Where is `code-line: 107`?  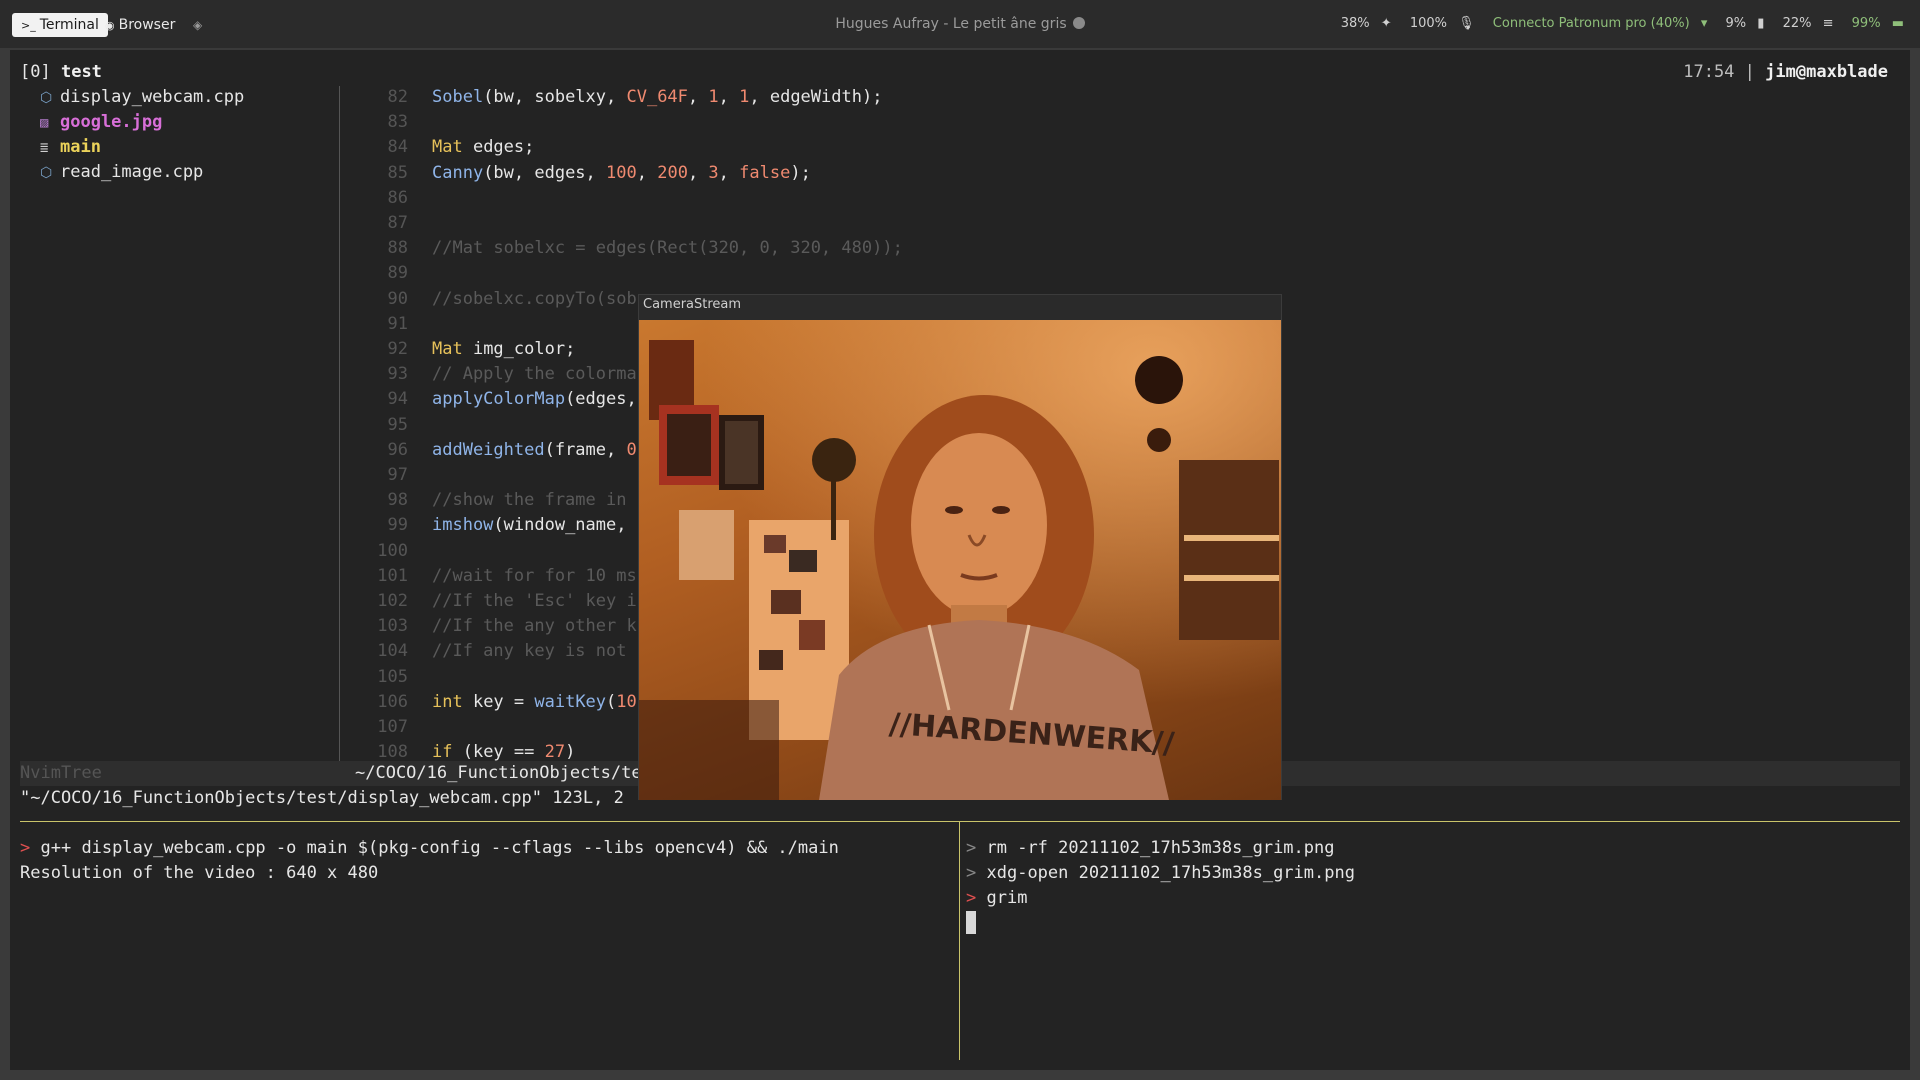 code-line: 107 is located at coordinates (391, 727).